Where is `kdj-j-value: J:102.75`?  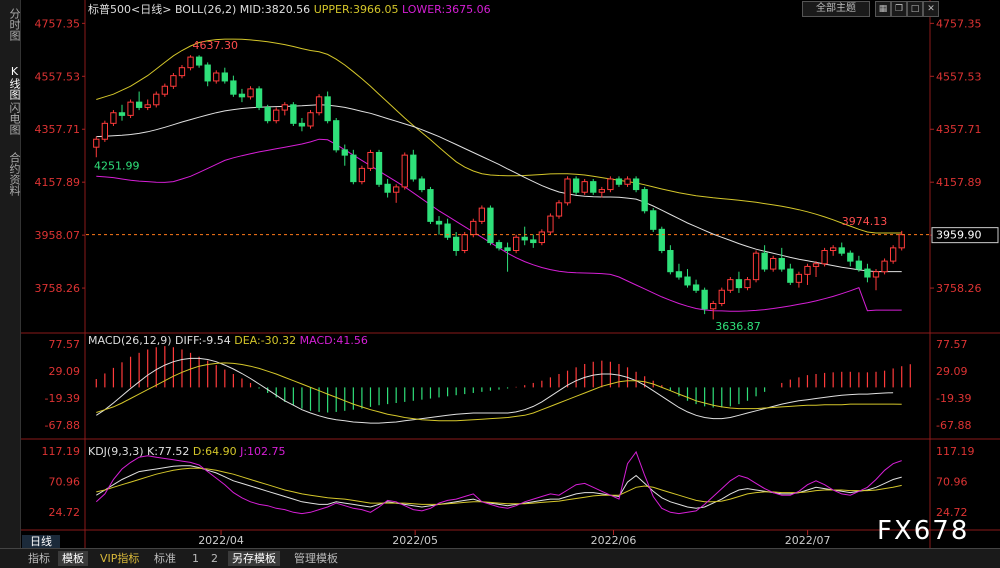 kdj-j-value: J:102.75 is located at coordinates (262, 451).